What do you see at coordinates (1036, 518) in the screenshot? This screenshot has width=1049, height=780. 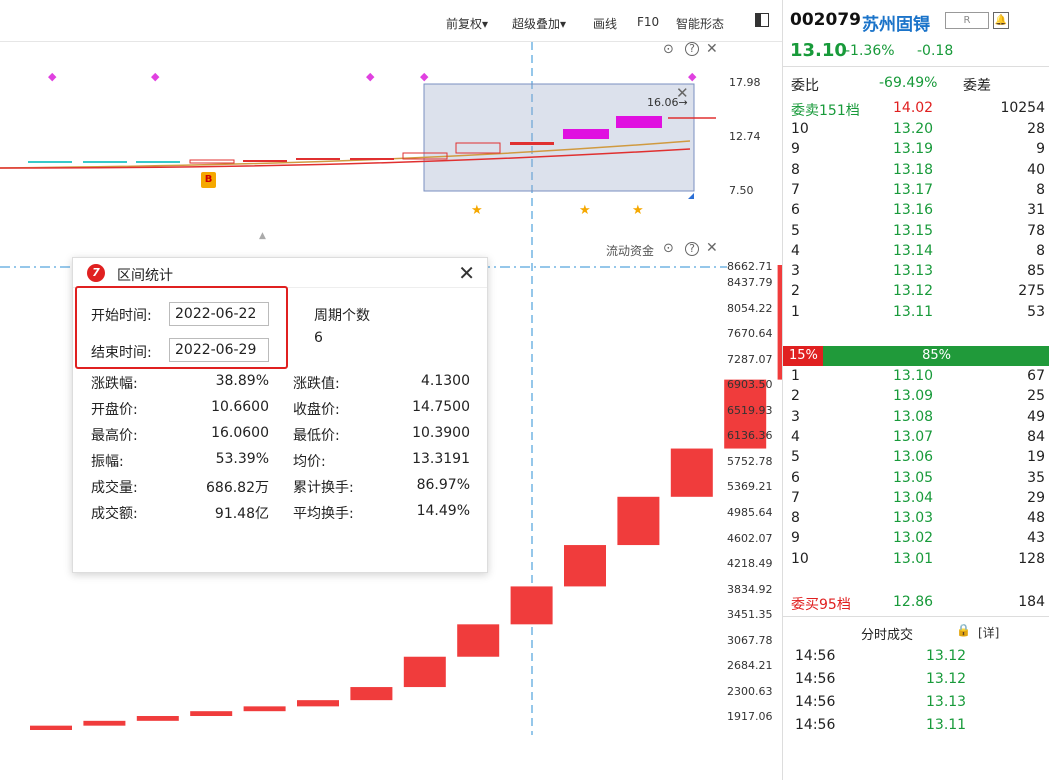 I see `orderbook-volume: 48` at bounding box center [1036, 518].